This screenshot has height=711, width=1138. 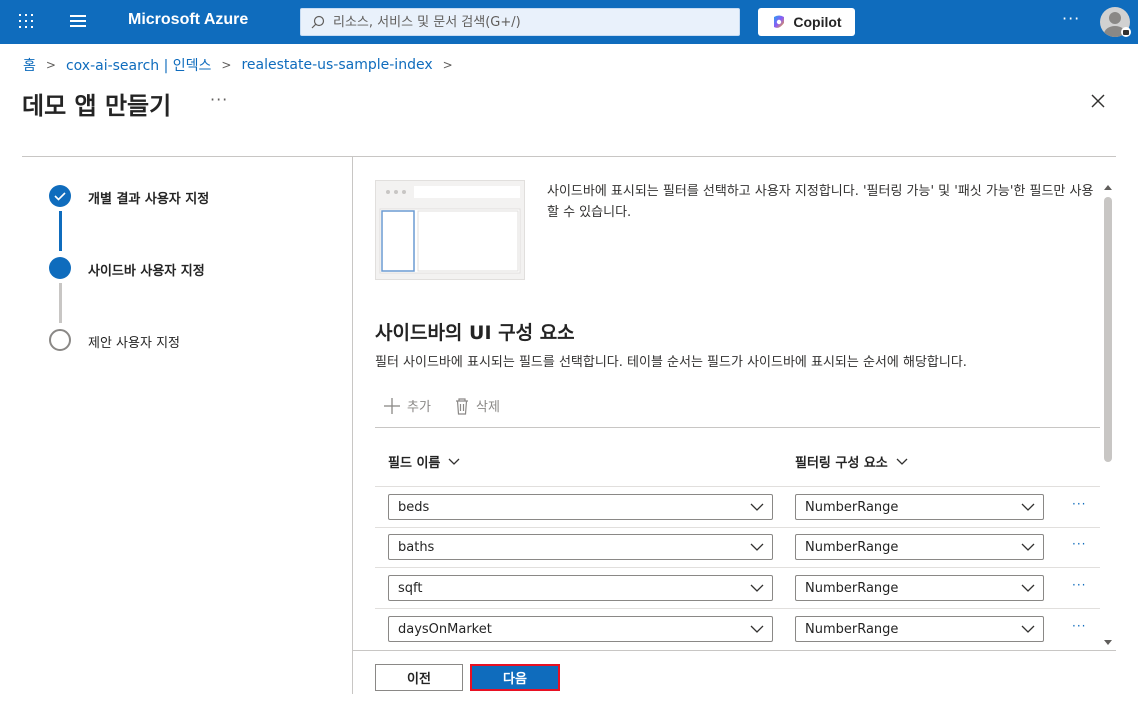 I want to click on step-label-suggestions: 제안 사용자 지정, so click(x=134, y=341).